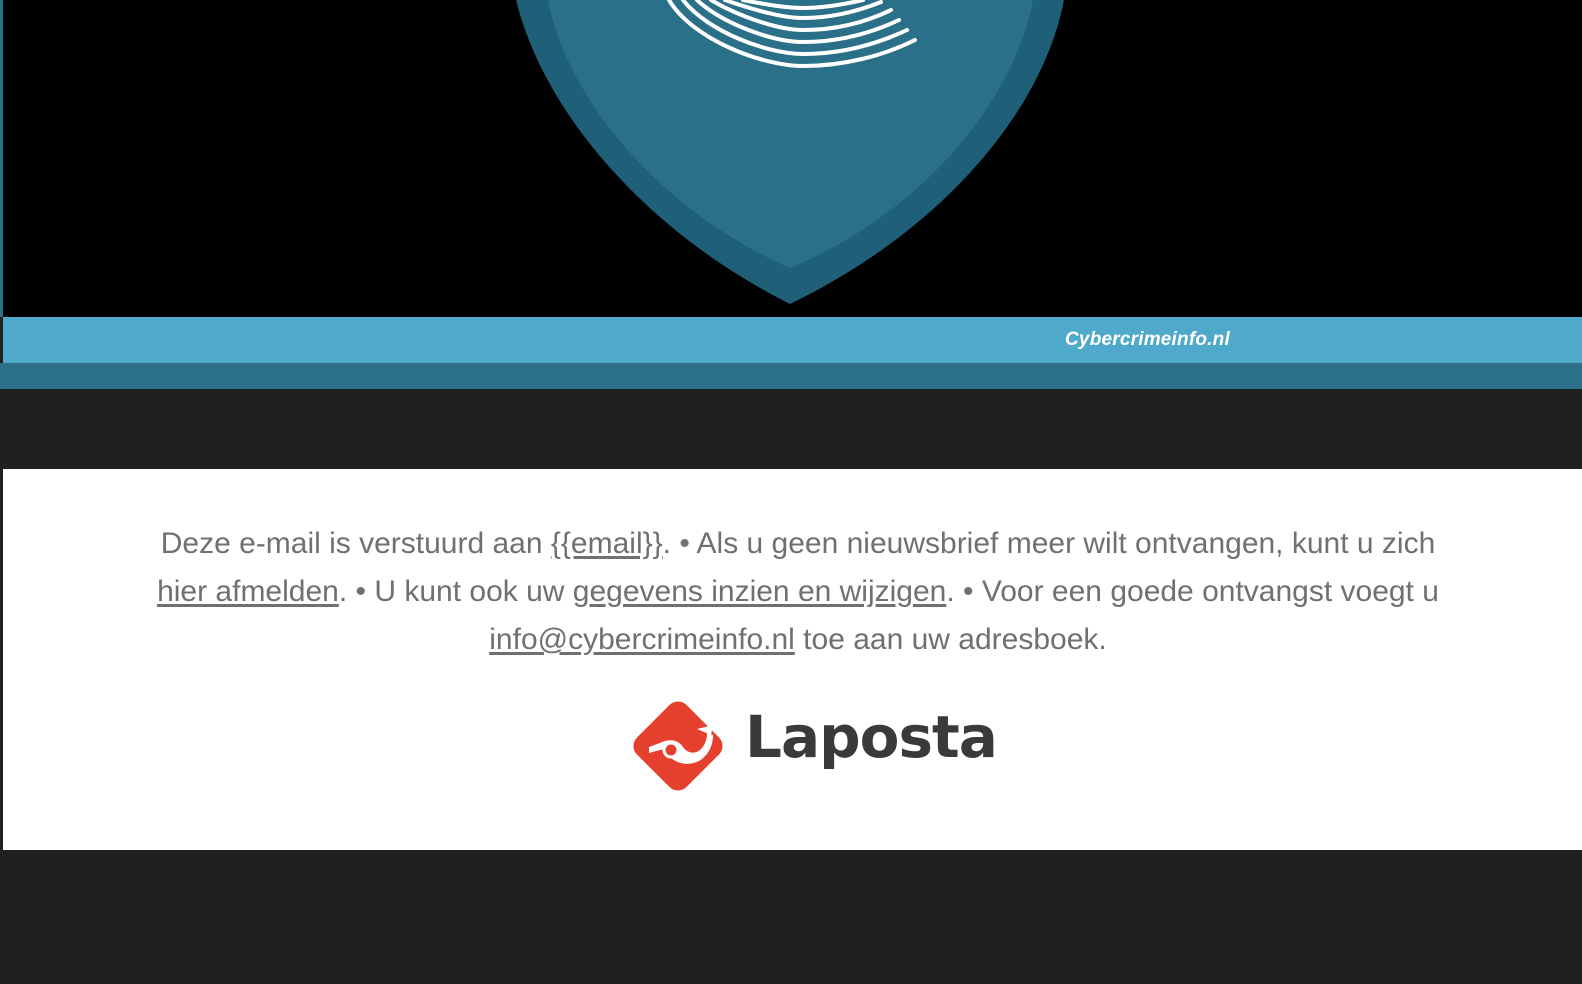 The width and height of the screenshot is (1582, 984). I want to click on post-horn-icon, so click(678, 746).